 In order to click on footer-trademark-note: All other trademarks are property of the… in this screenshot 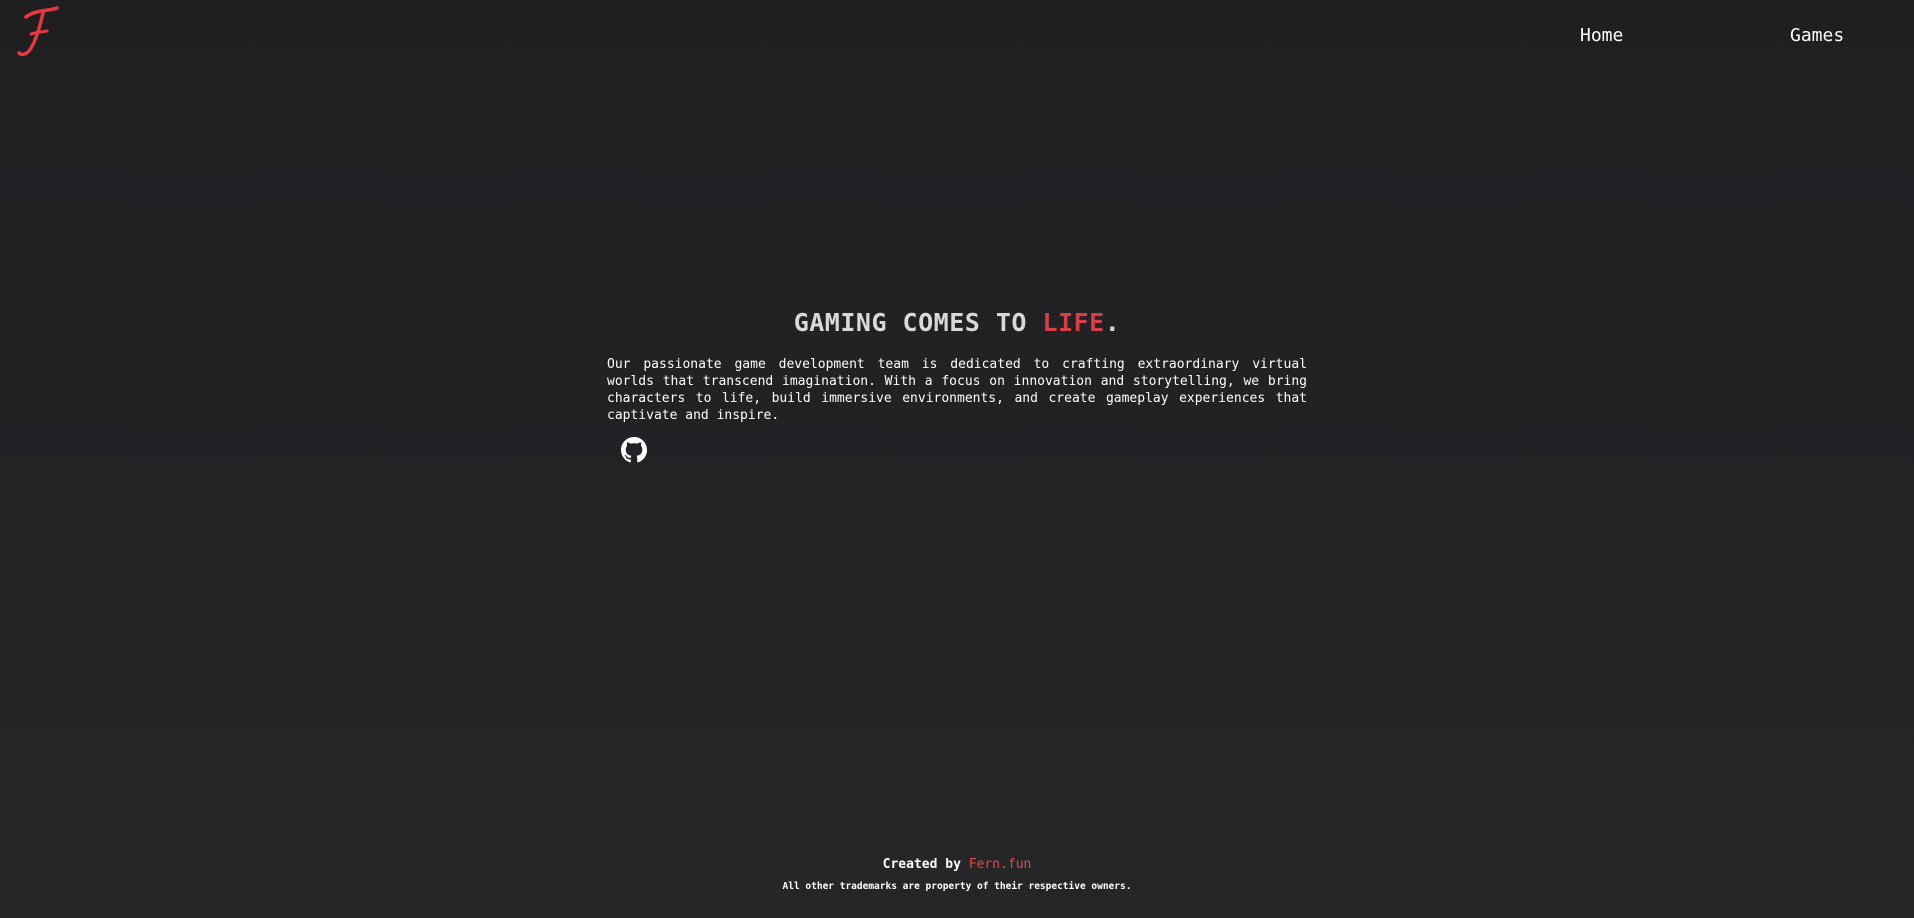, I will do `click(957, 886)`.